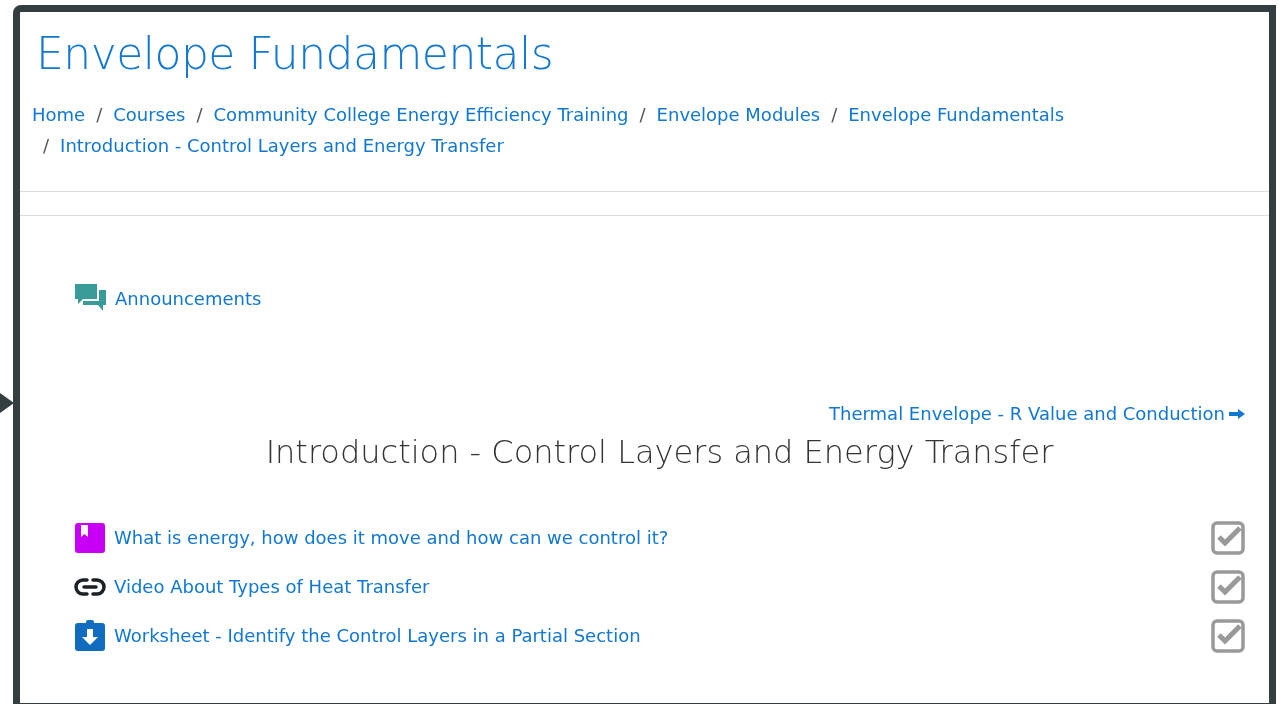 The height and width of the screenshot is (704, 1286). Describe the element at coordinates (391, 537) in the screenshot. I see `activity-link: What is energy, how does it move and how can we control it?` at that location.